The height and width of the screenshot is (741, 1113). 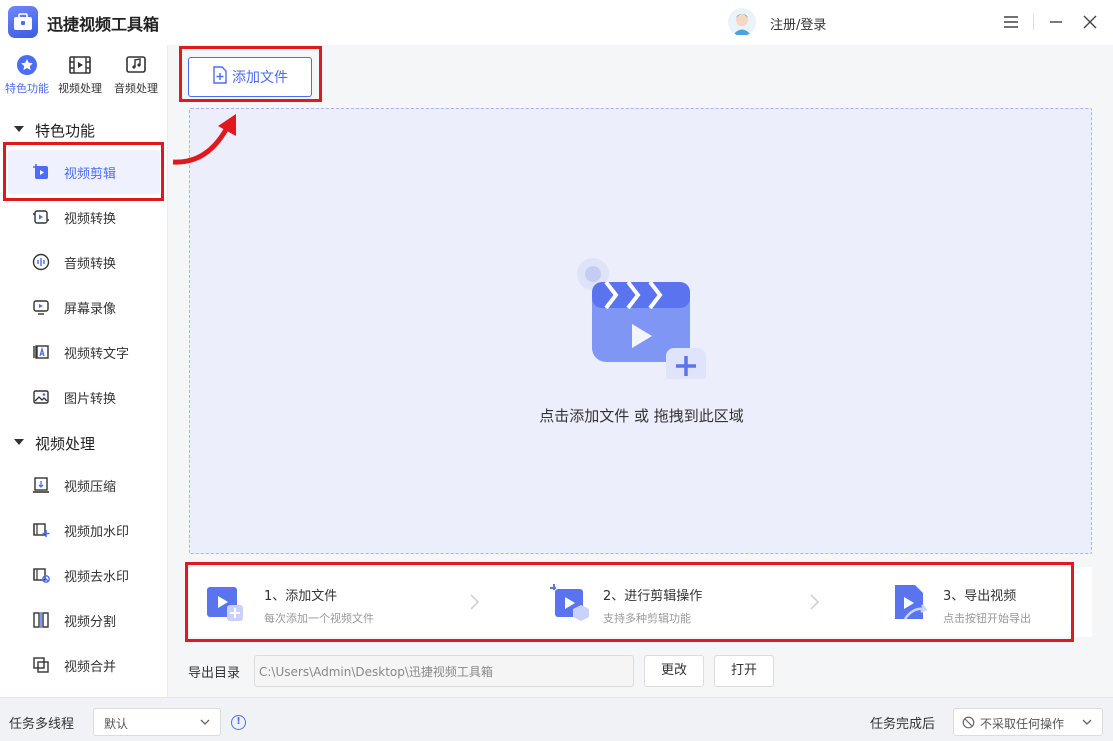 What do you see at coordinates (556, 719) in the screenshot?
I see `status-bar: 任务多线程 默认 ! 任务完成后 不采取任何操作` at bounding box center [556, 719].